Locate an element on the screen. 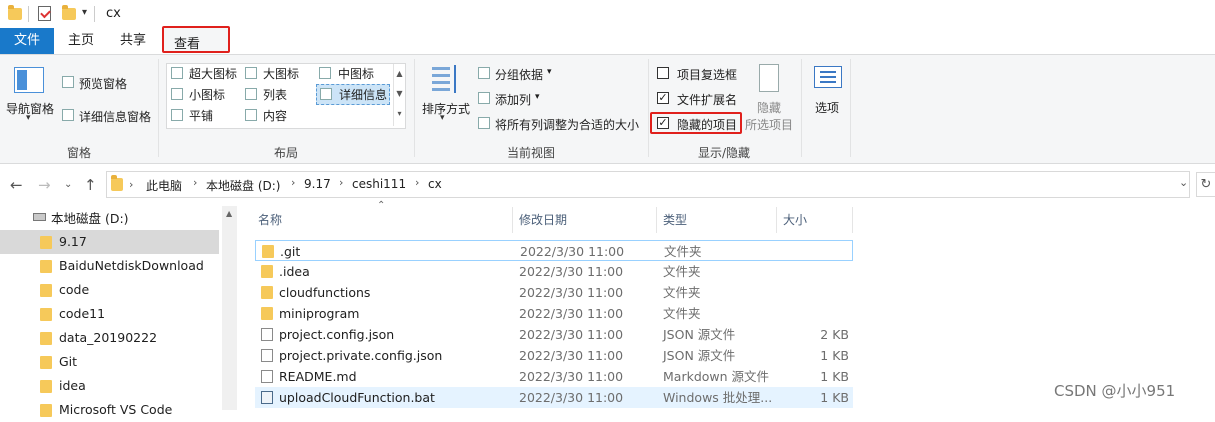 This screenshot has height=422, width=1215. file-type: Markdown 源文件 is located at coordinates (716, 376).